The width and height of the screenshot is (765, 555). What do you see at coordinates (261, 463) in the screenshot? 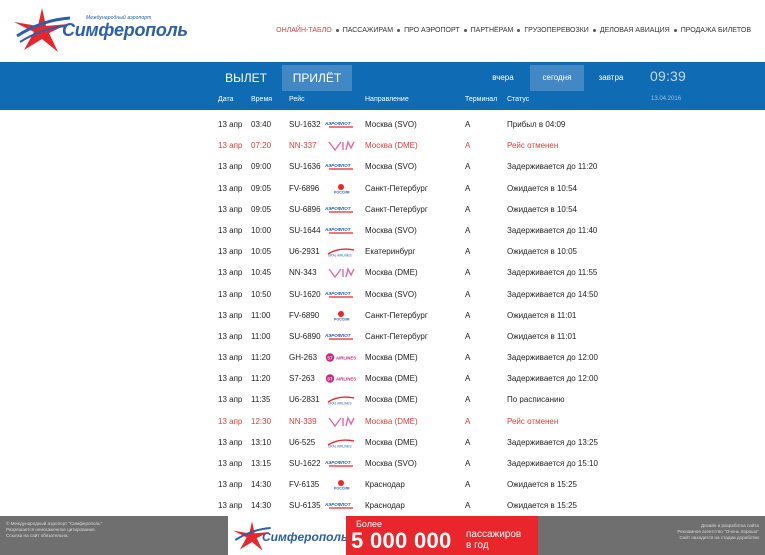
I see `flight-time: 13:15` at bounding box center [261, 463].